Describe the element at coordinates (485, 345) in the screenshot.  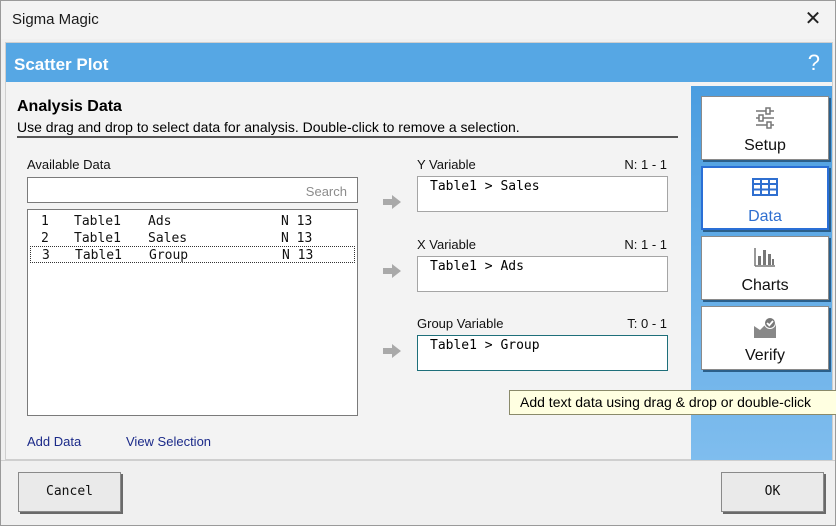
I see `group-variable-value: Table1 > Group` at that location.